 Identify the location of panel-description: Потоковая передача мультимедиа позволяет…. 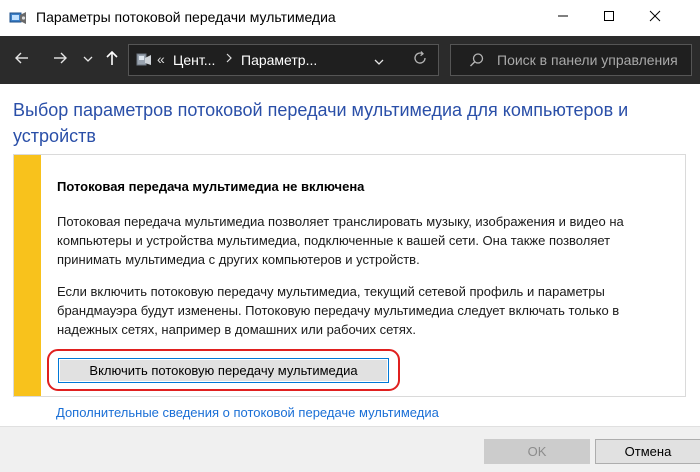
(340, 240).